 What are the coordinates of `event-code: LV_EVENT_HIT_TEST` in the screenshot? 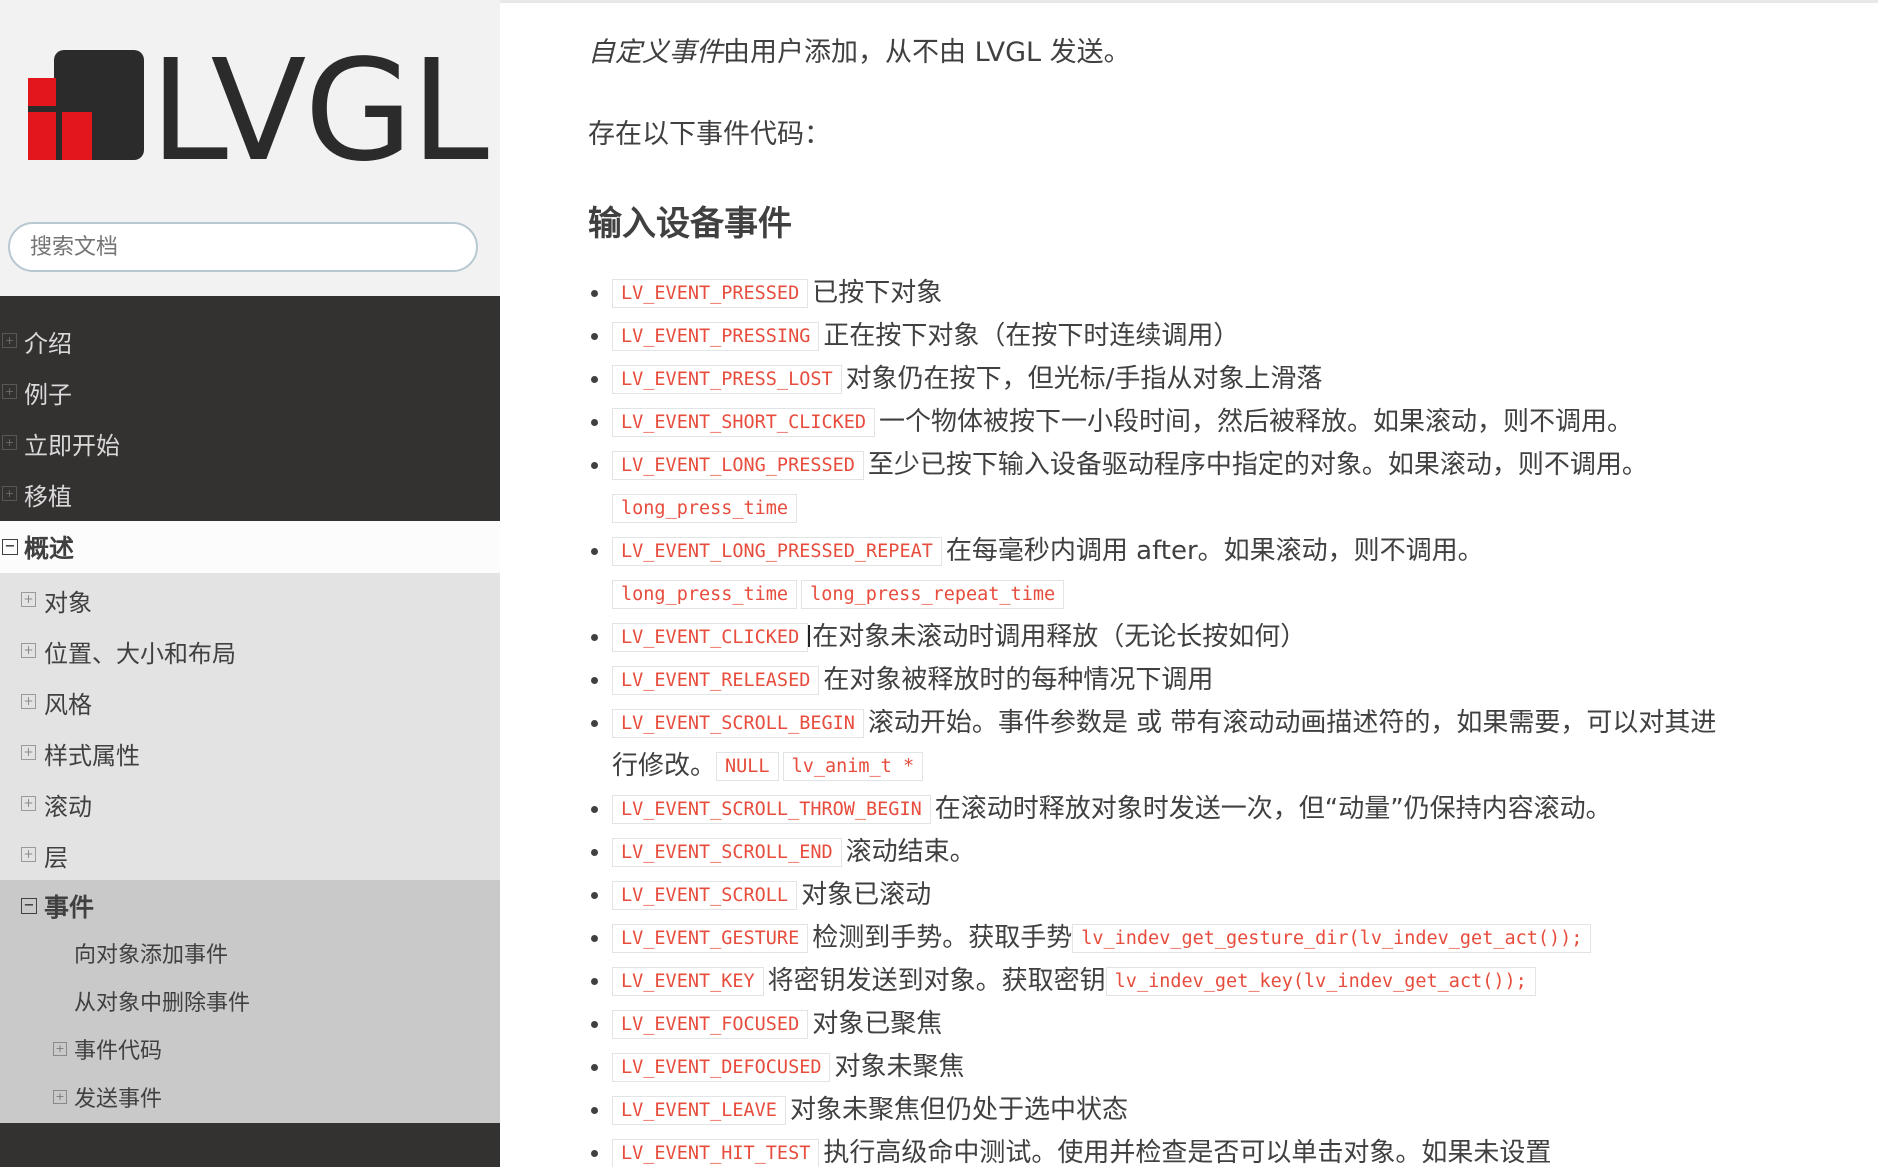 It's located at (716, 1153).